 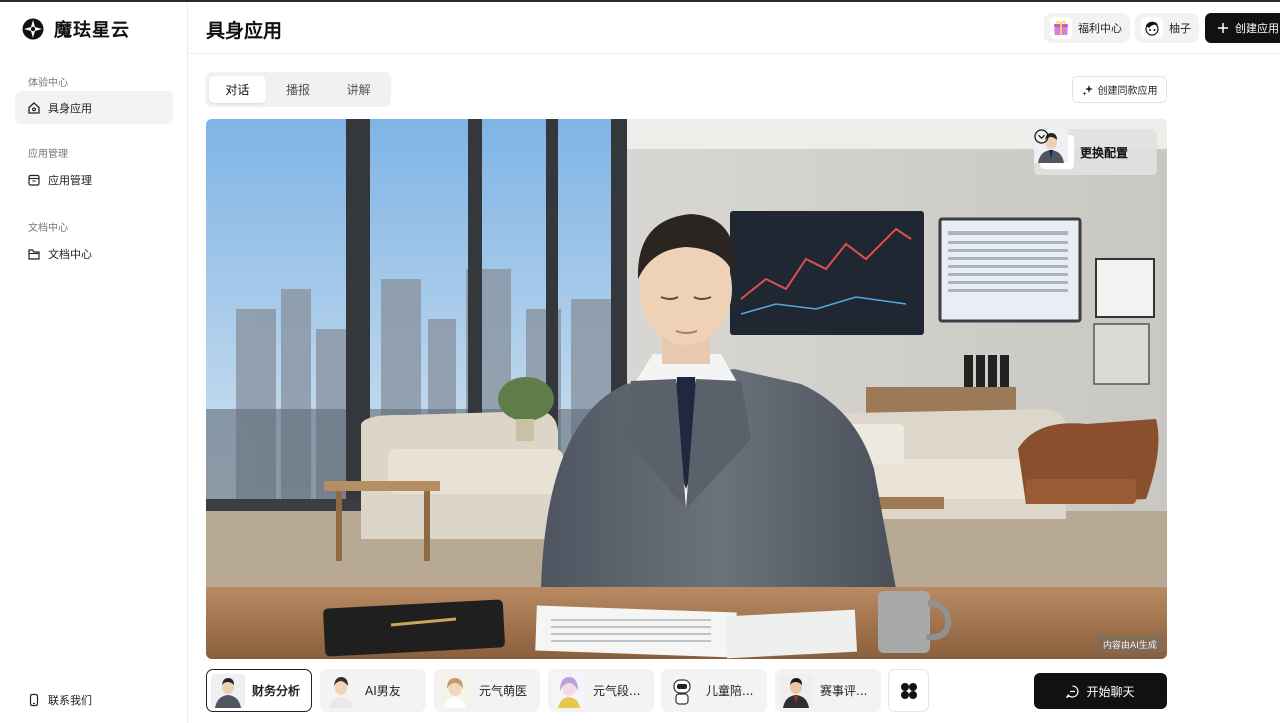 I want to click on welfare-center-label: 福利中心, so click(x=1100, y=28).